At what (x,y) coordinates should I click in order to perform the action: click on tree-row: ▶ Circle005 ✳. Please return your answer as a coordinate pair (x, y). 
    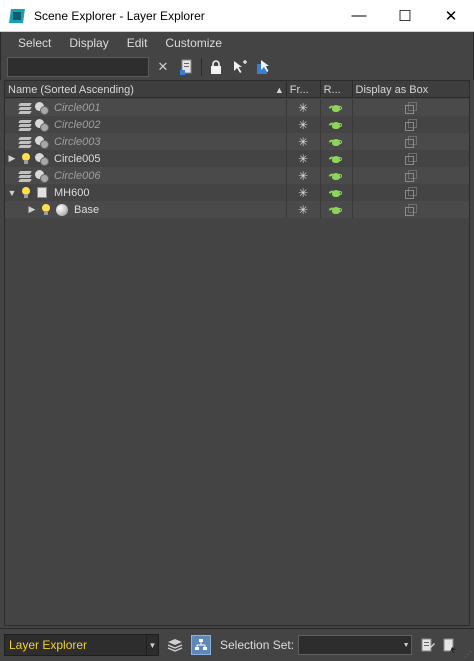
    Looking at the image, I should click on (237, 158).